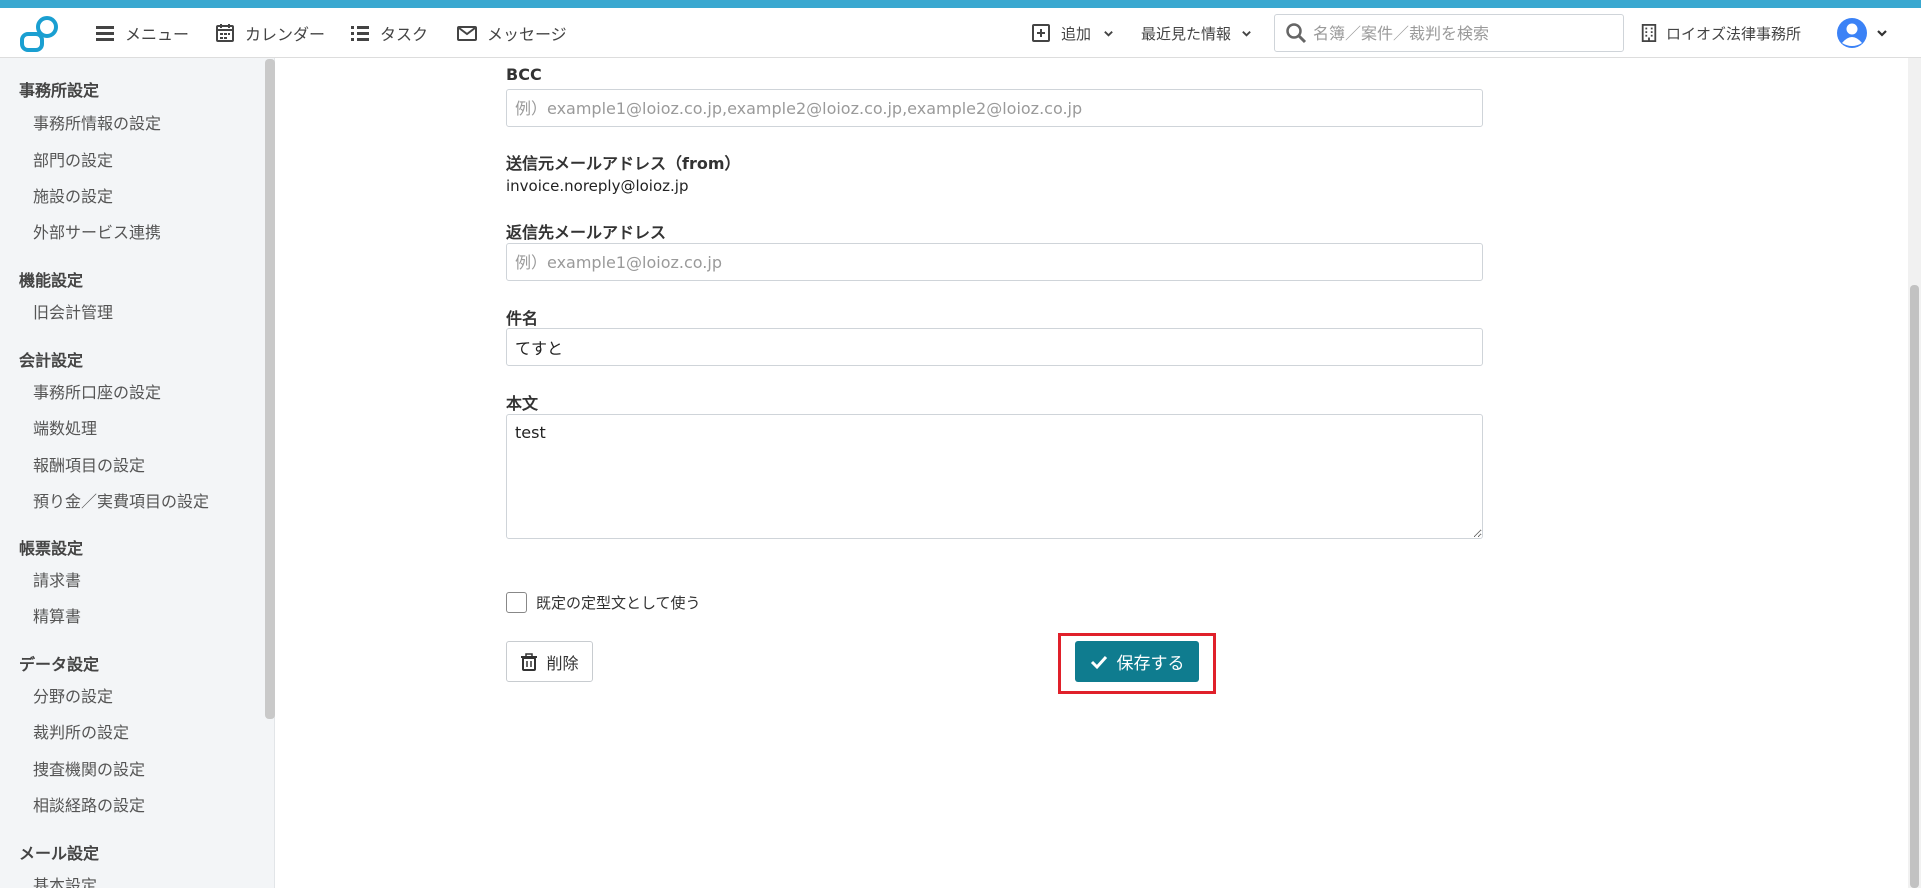 The height and width of the screenshot is (888, 1921). Describe the element at coordinates (59, 664) in the screenshot. I see `sidebar-group-data: データ設定` at that location.